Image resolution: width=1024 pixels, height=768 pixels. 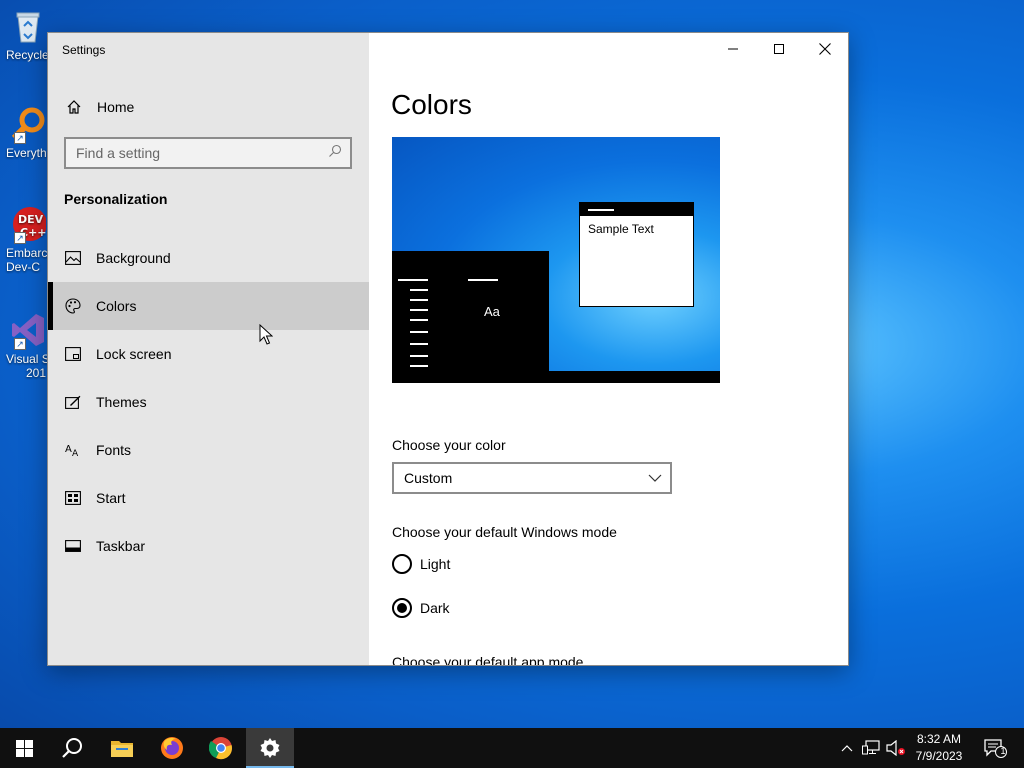 I want to click on sidebar-item-lock-screen: Lock screen, so click(x=208, y=354).